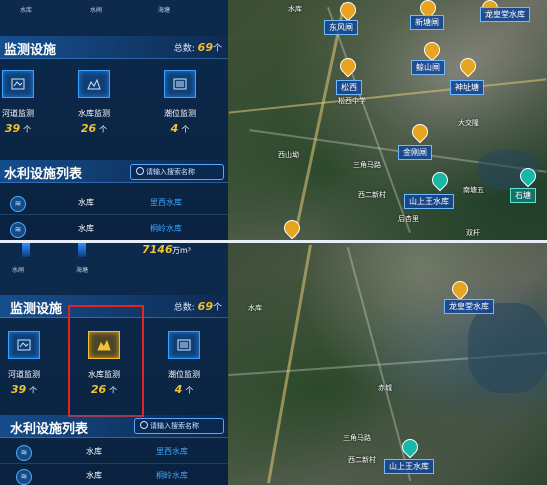 Image resolution: width=547 pixels, height=485 pixels. Describe the element at coordinates (427, 22) in the screenshot. I see `map-tag-xintangzha: 新塘闸` at that location.